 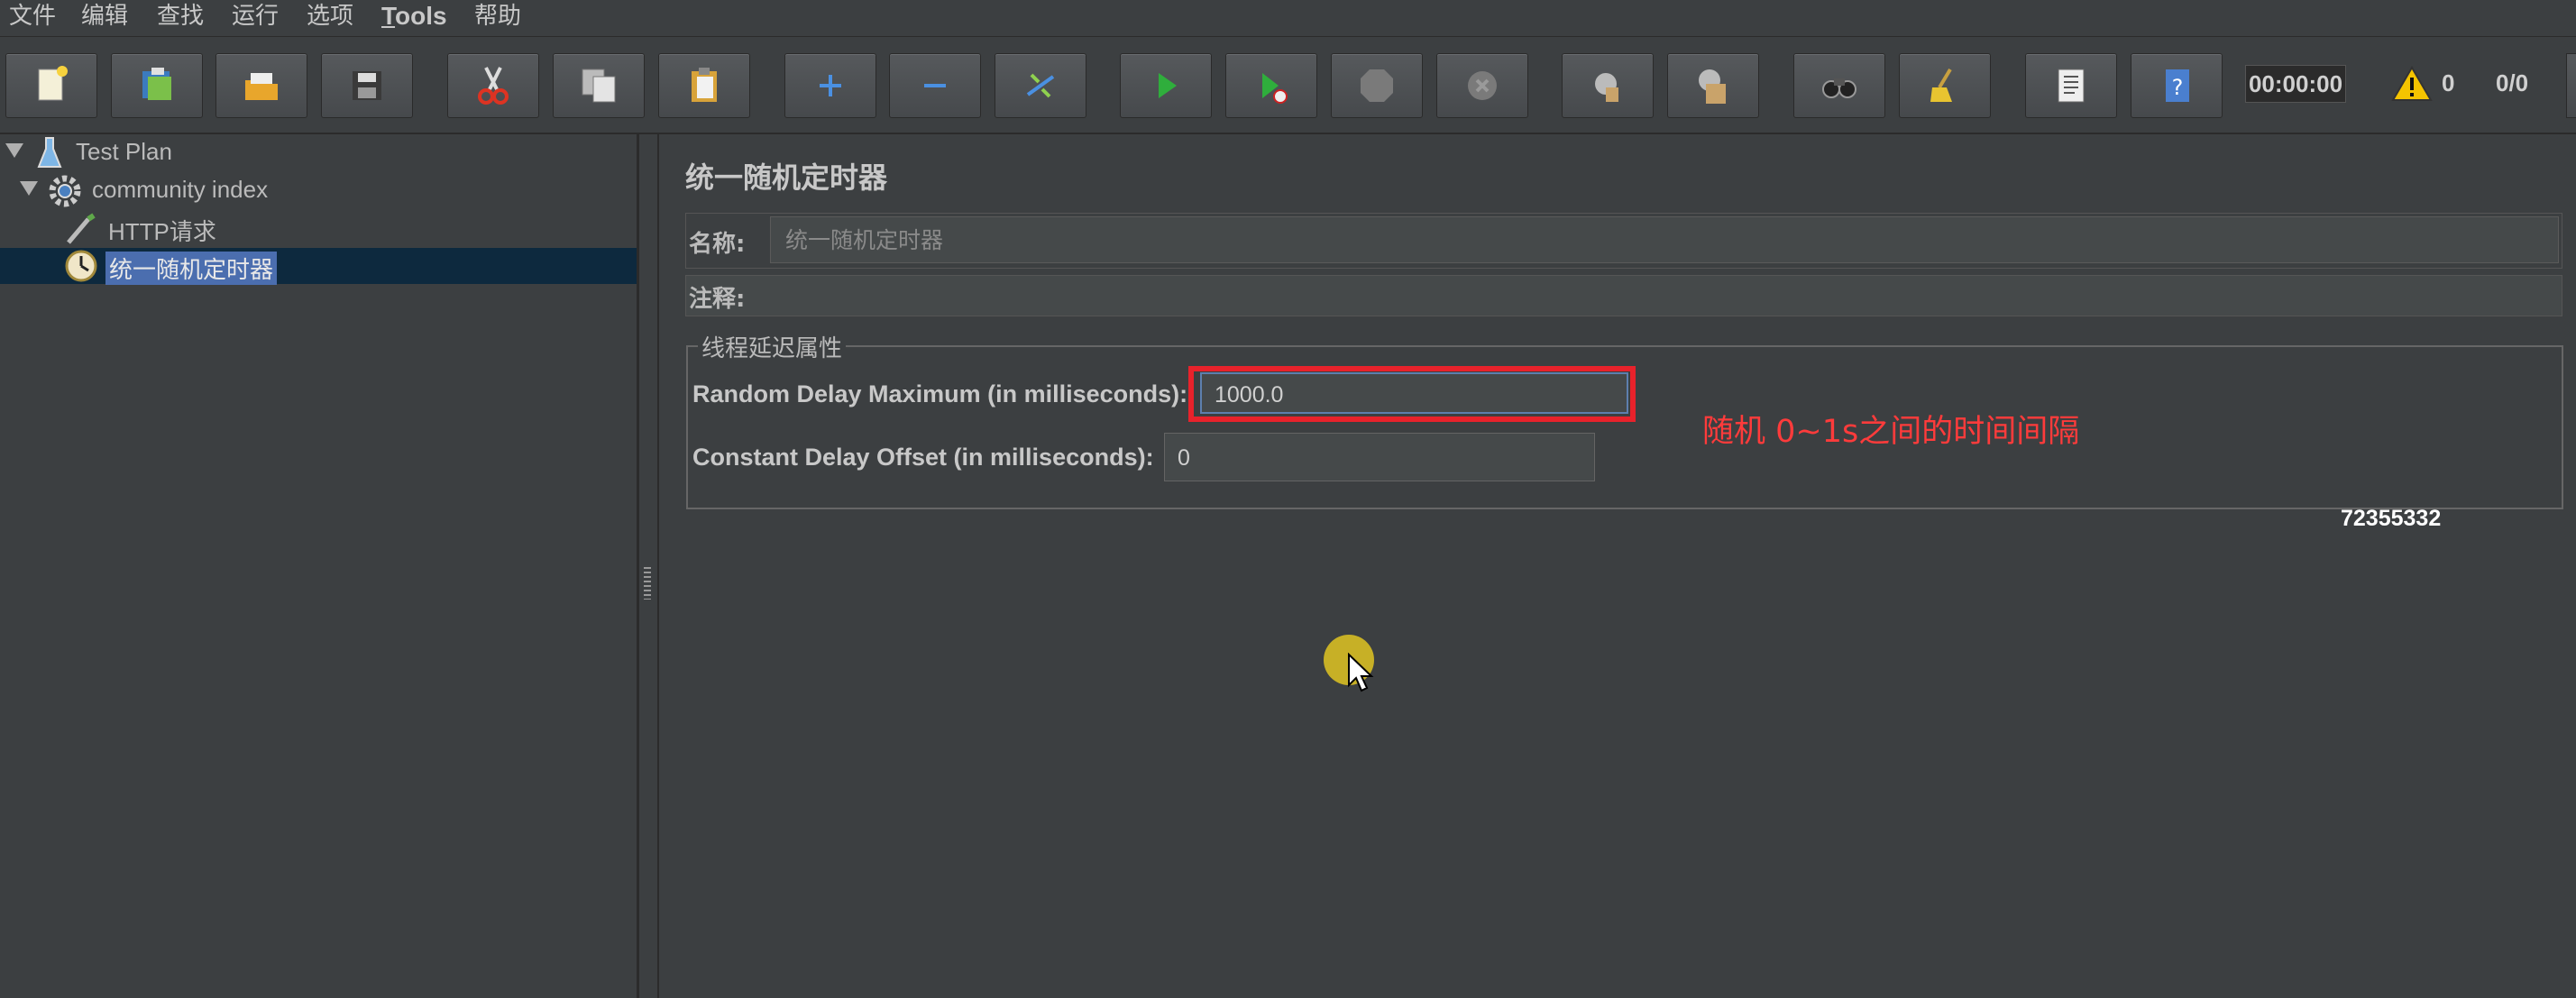 I want to click on help-icon: ?, so click(x=2177, y=85).